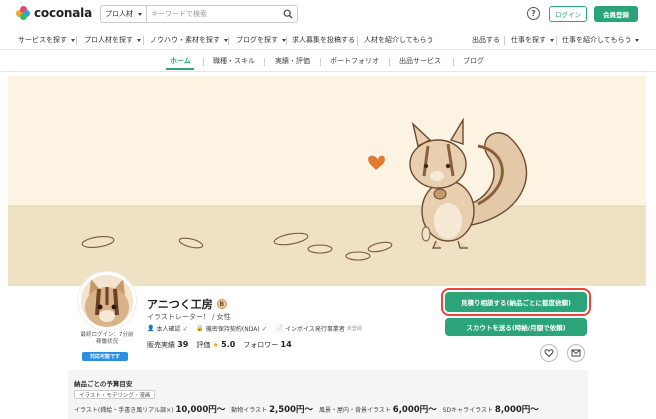 The height and width of the screenshot is (419, 656). What do you see at coordinates (377, 410) in the screenshot?
I see `budget-item: 風景・屋内・背景イラスト 6,000円〜` at bounding box center [377, 410].